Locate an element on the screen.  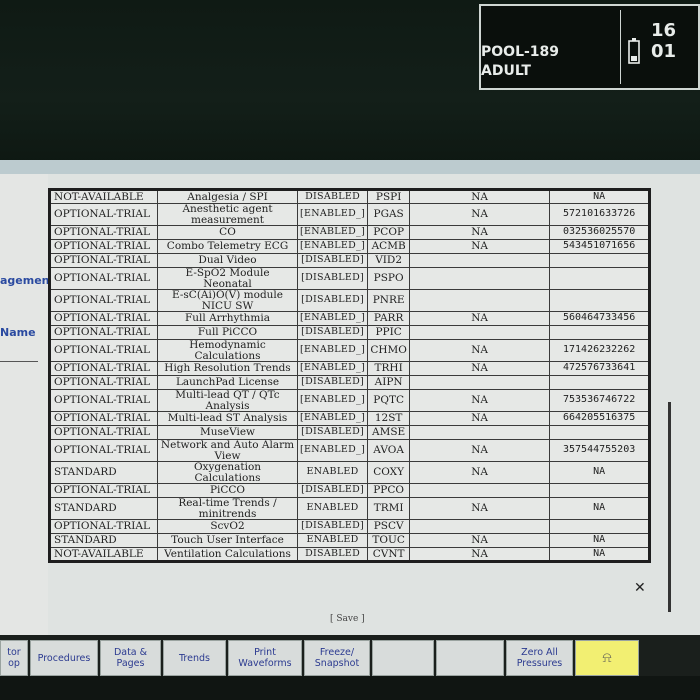
softkey-button: Data & Pages is located at coordinates (130, 658).